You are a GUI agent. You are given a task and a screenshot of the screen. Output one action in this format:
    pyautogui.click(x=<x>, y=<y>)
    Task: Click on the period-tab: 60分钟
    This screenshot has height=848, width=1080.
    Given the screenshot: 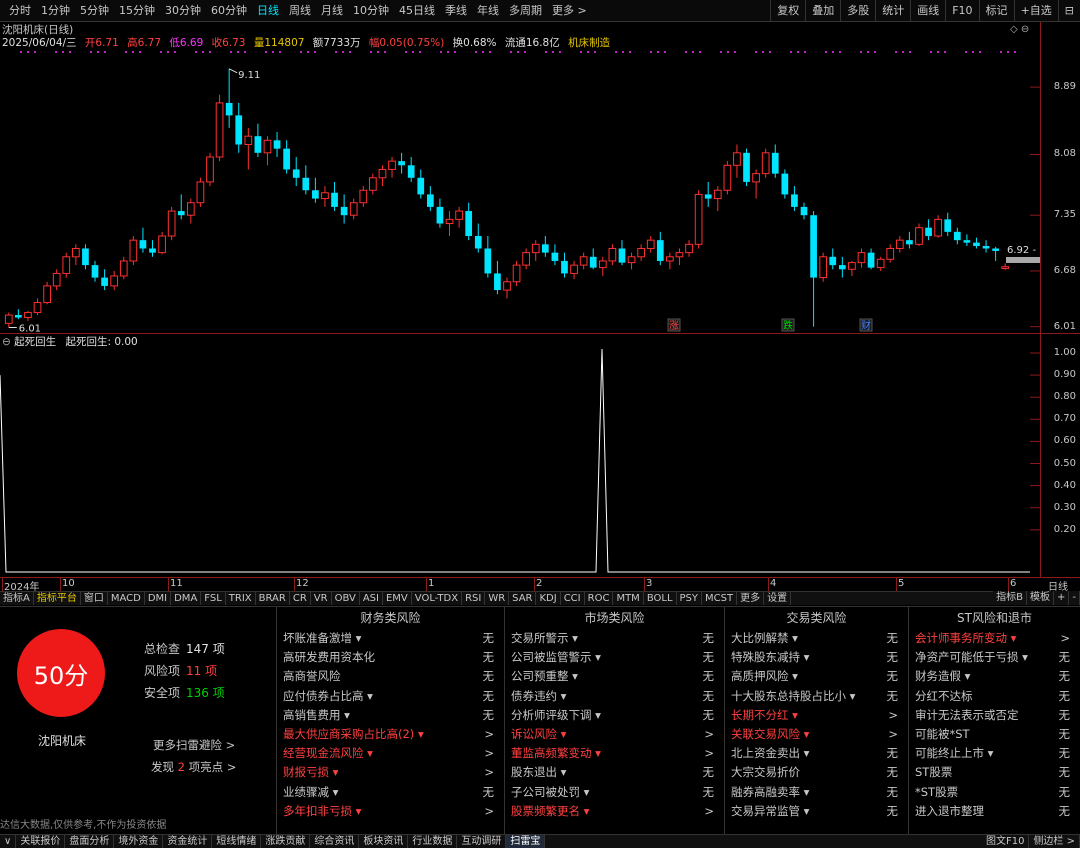 What is the action you would take?
    pyautogui.click(x=229, y=11)
    